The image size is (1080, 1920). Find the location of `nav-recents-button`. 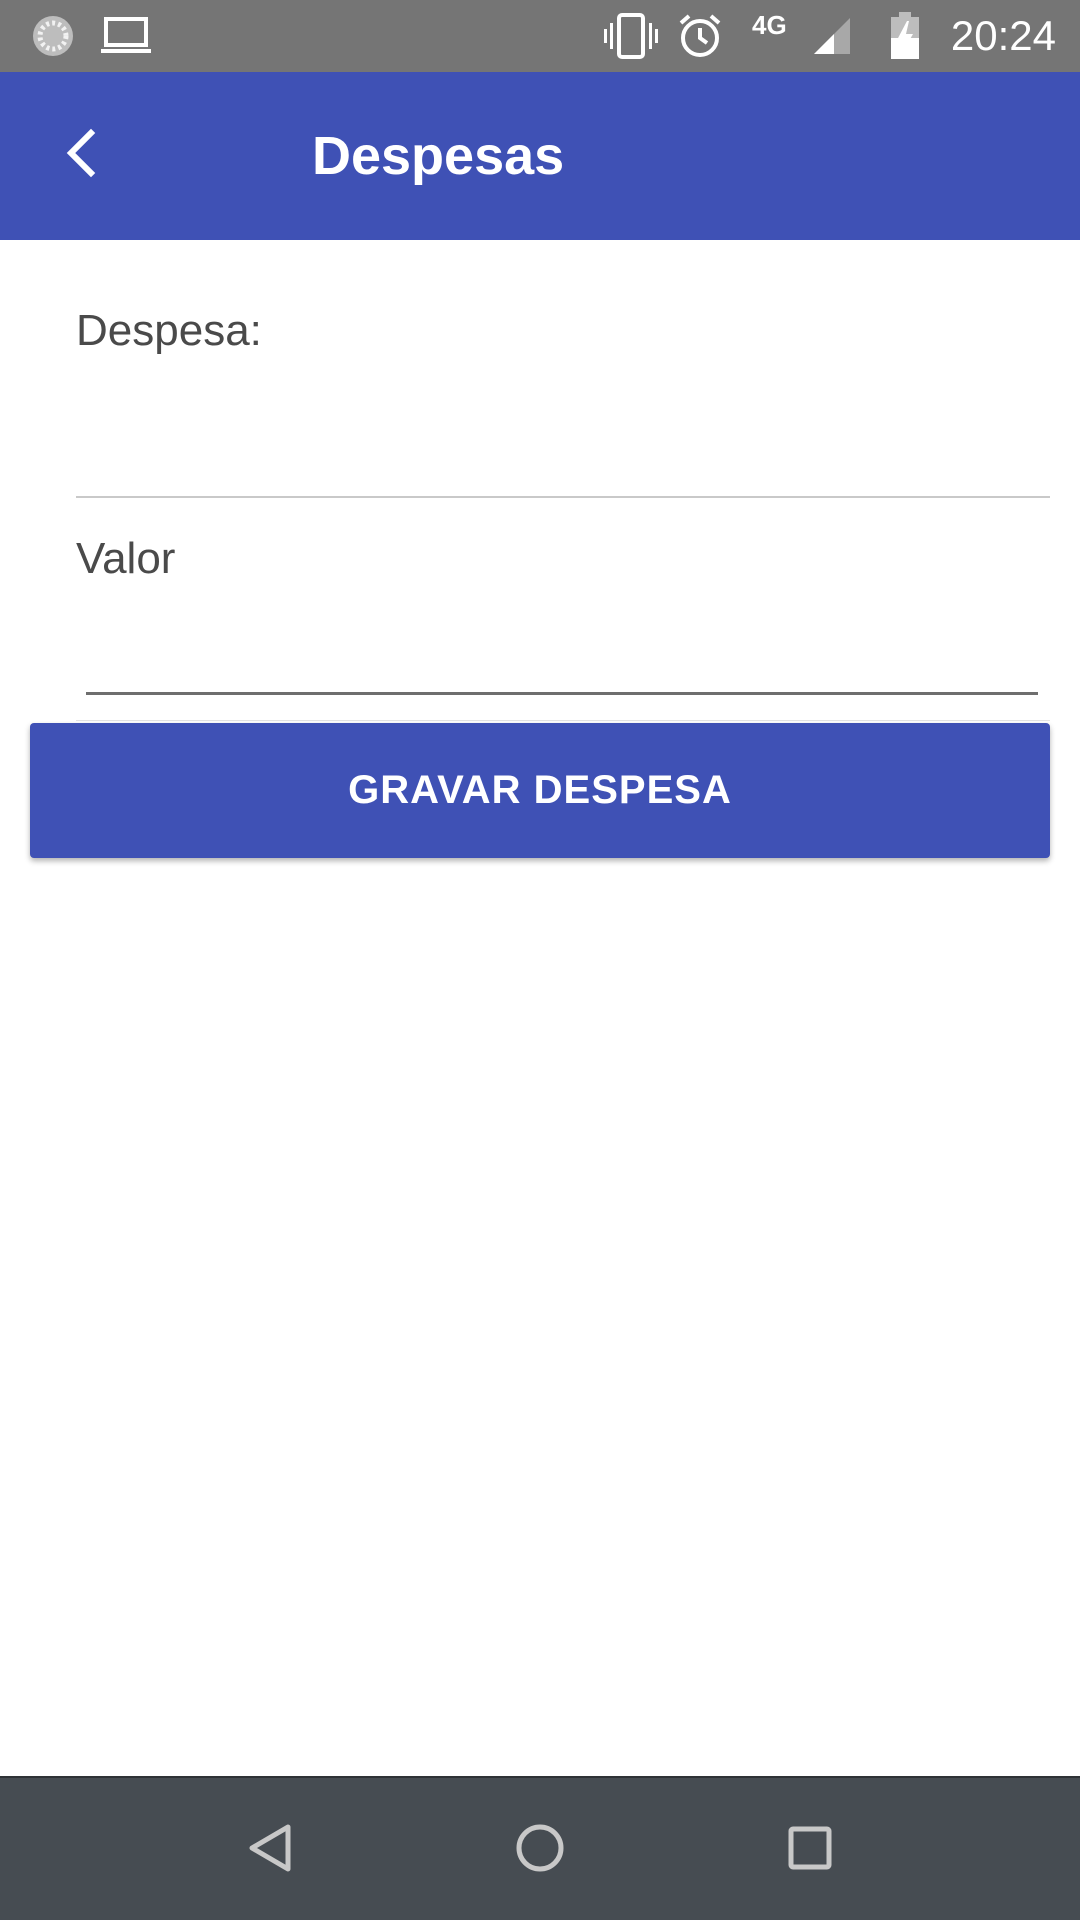

nav-recents-button is located at coordinates (810, 1849).